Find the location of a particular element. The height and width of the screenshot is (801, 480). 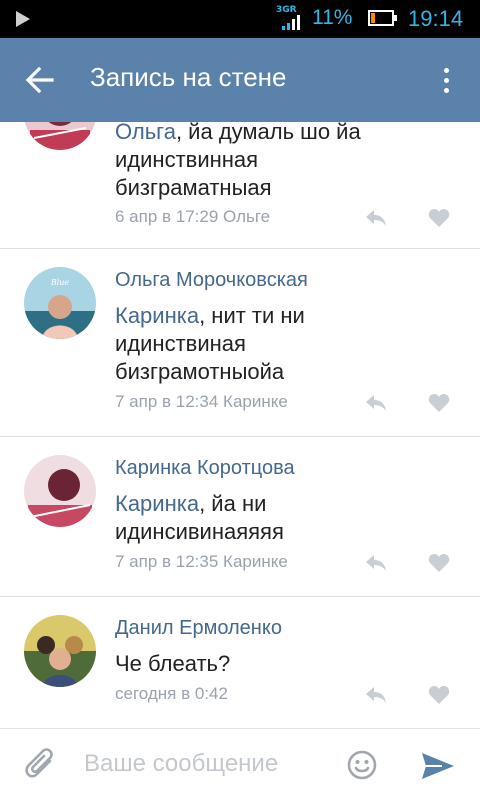

message-input is located at coordinates (204, 764).